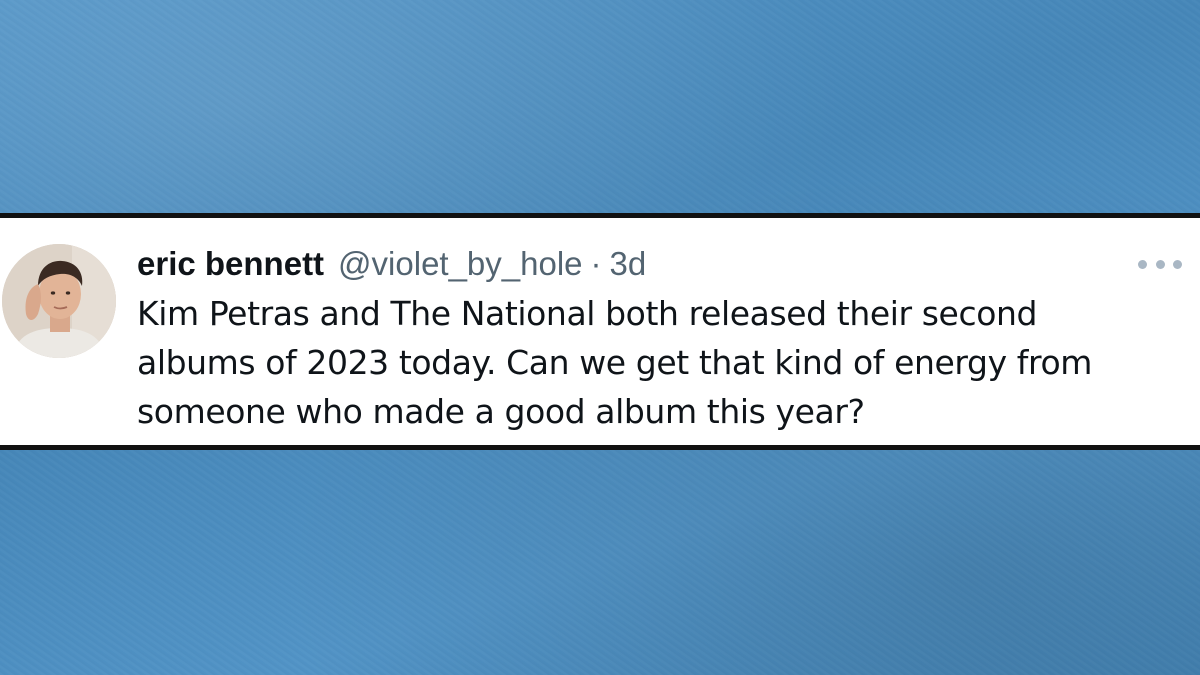  Describe the element at coordinates (460, 264) in the screenshot. I see `user-handle: @violet_by_hole` at that location.